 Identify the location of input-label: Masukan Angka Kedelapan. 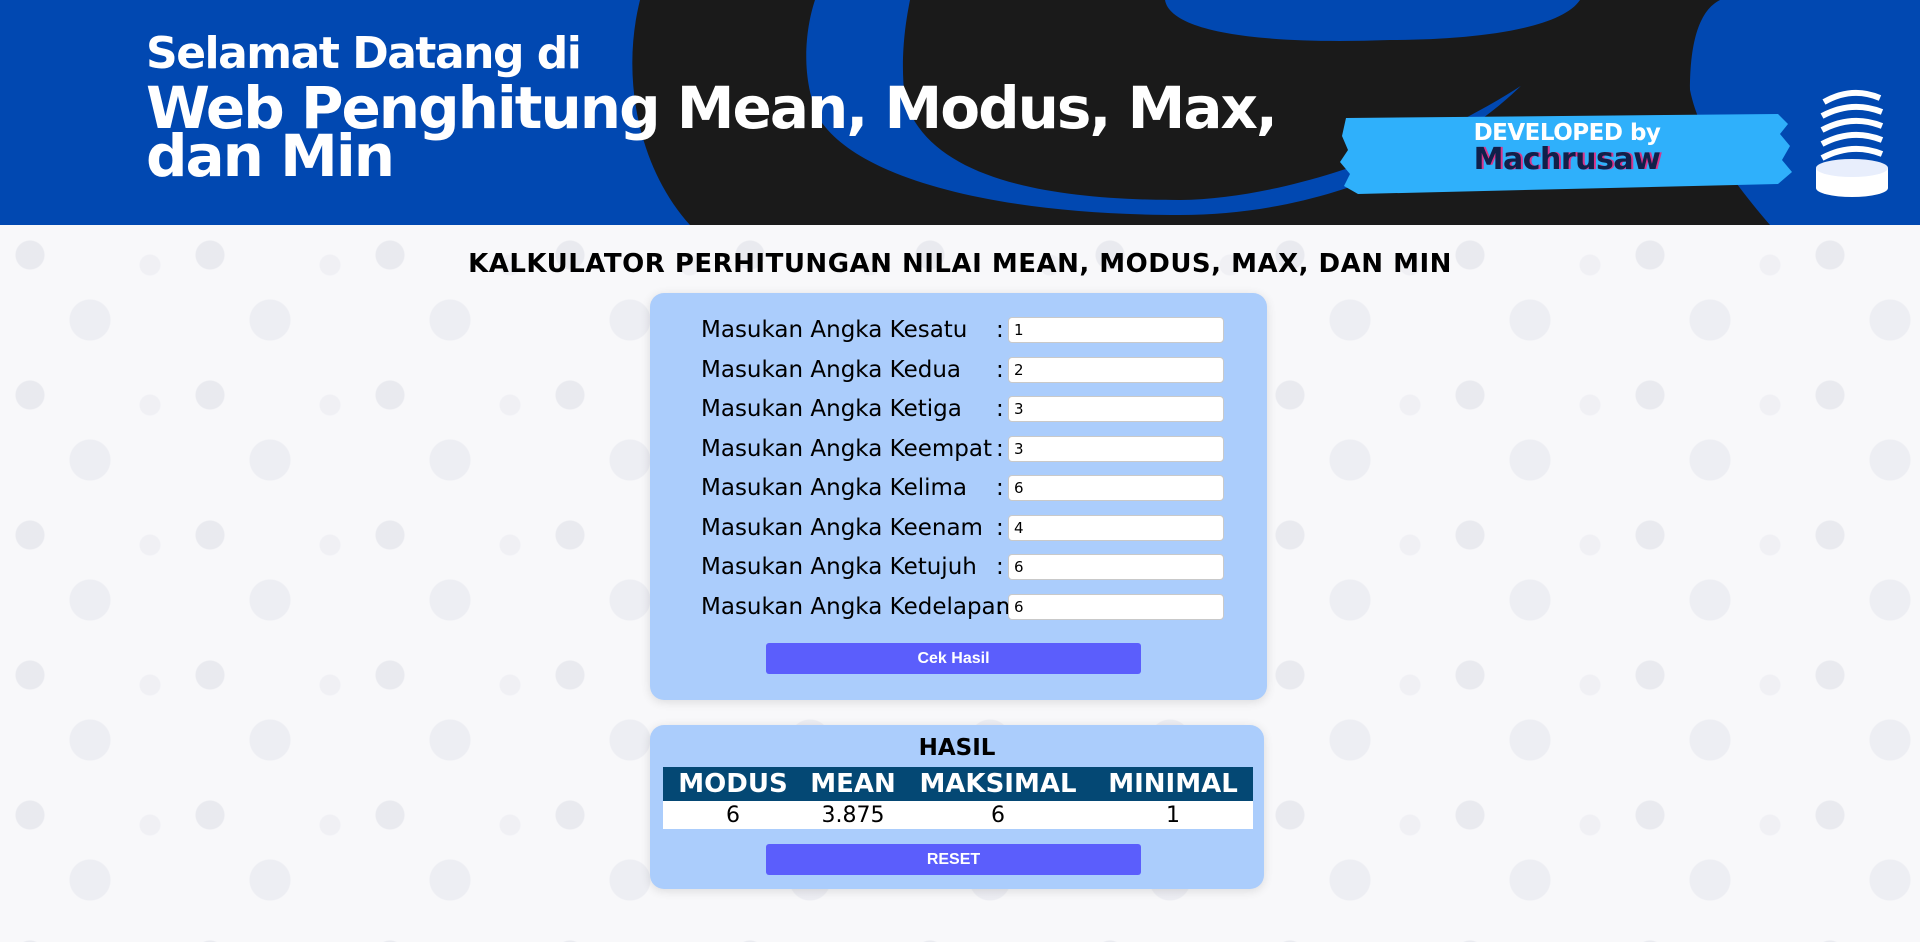
(856, 606).